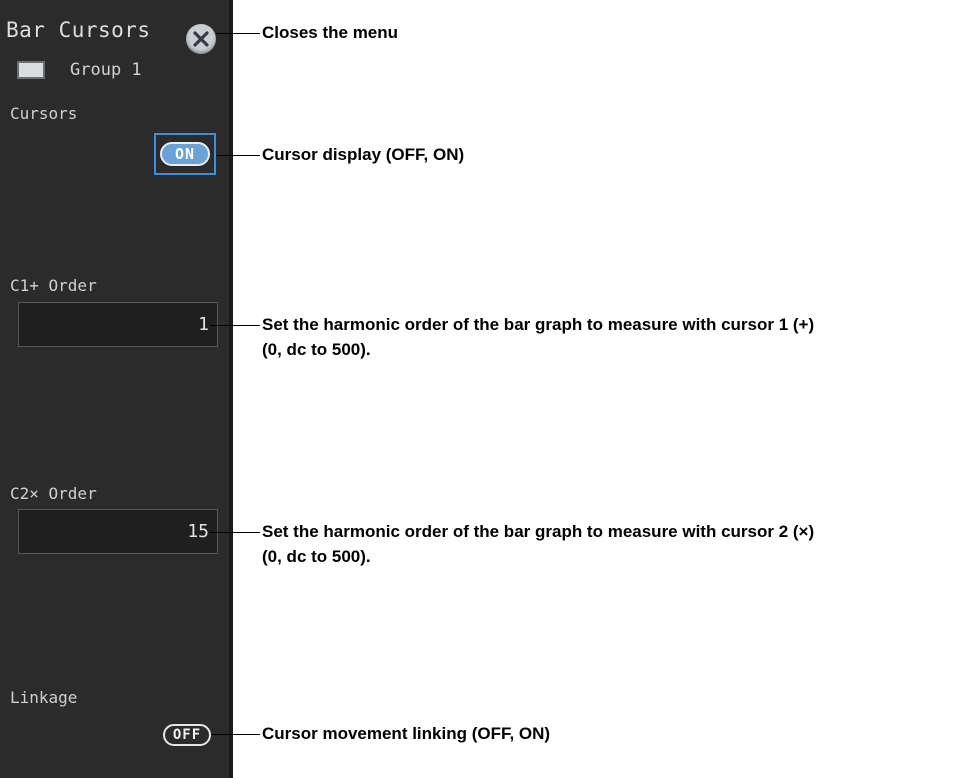 The width and height of the screenshot is (958, 778). Describe the element at coordinates (53, 493) in the screenshot. I see `c2-order-label: C2× Order` at that location.